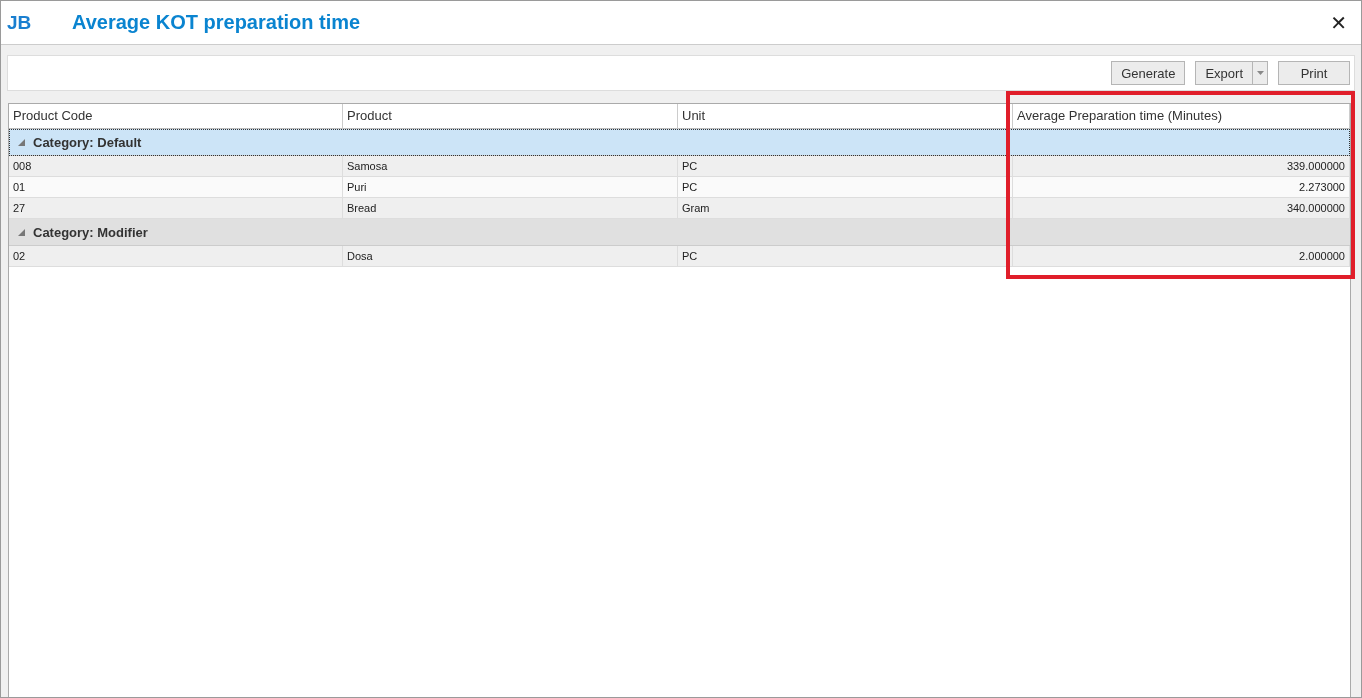 The width and height of the screenshot is (1362, 698). I want to click on table-cell: 27, so click(176, 208).